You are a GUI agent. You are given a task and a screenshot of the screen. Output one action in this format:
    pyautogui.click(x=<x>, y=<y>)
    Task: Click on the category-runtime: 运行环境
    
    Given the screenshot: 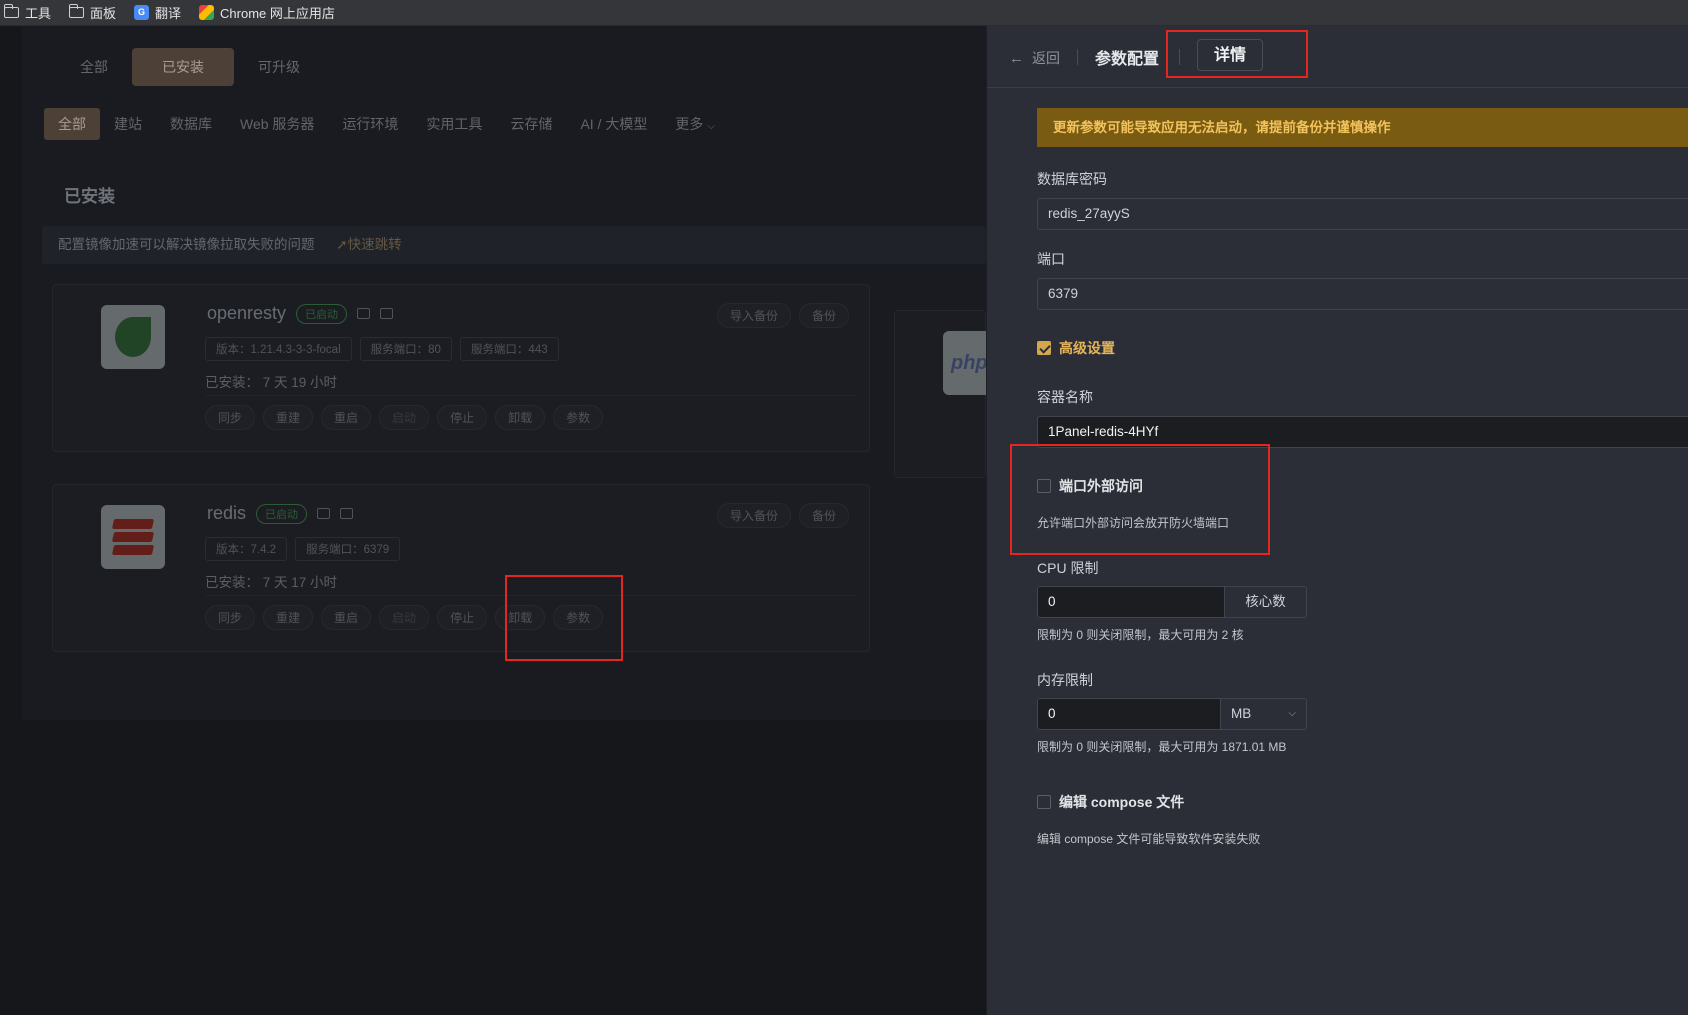 What is the action you would take?
    pyautogui.click(x=370, y=124)
    